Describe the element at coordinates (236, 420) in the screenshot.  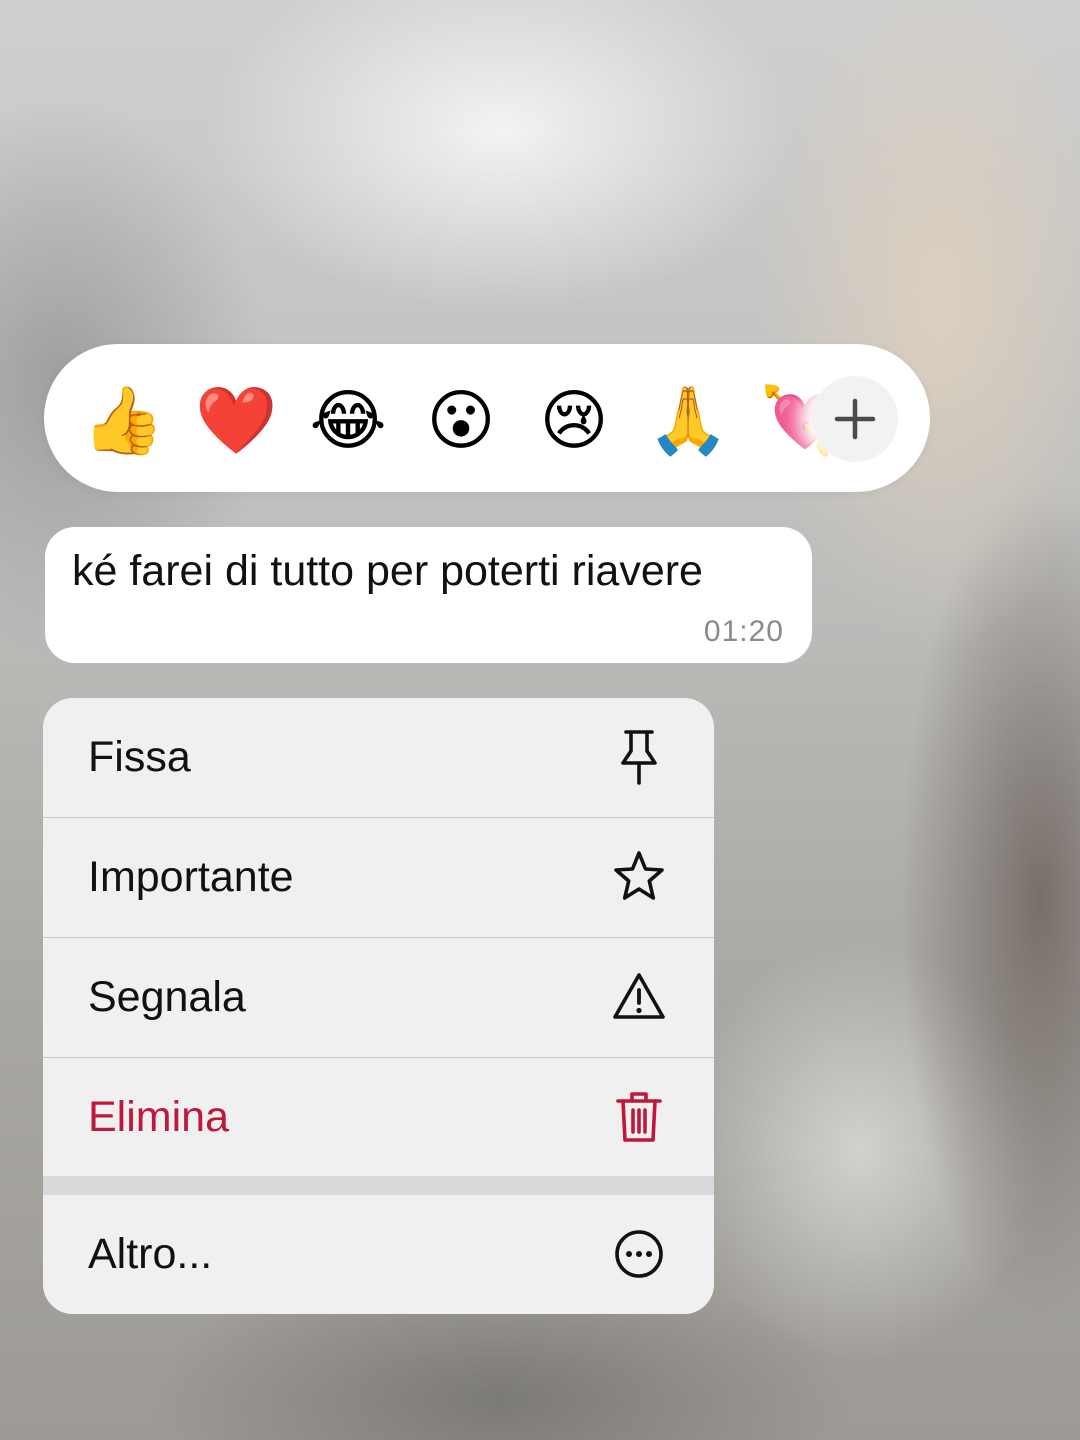
I see `reaction-heart: ❤️` at that location.